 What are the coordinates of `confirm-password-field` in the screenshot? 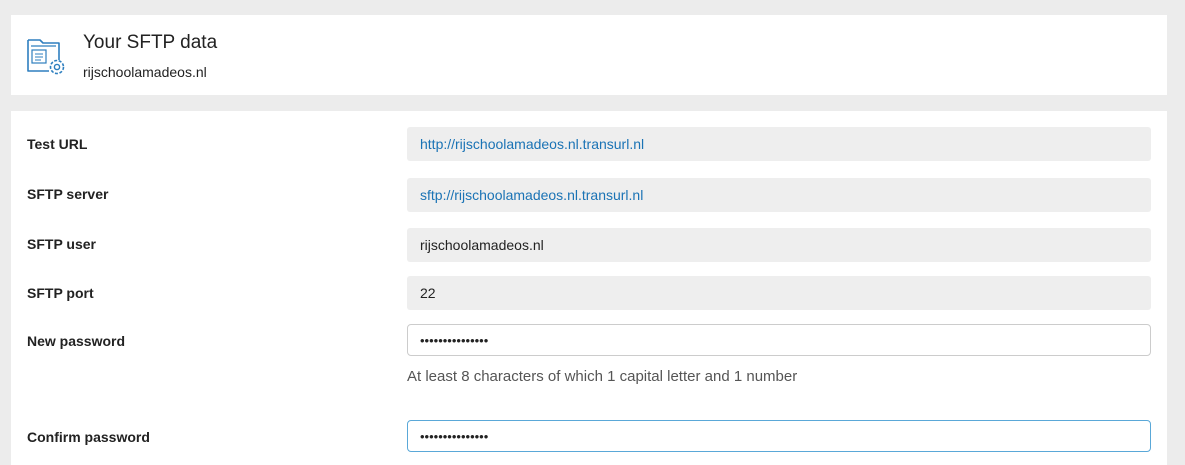 It's located at (779, 436).